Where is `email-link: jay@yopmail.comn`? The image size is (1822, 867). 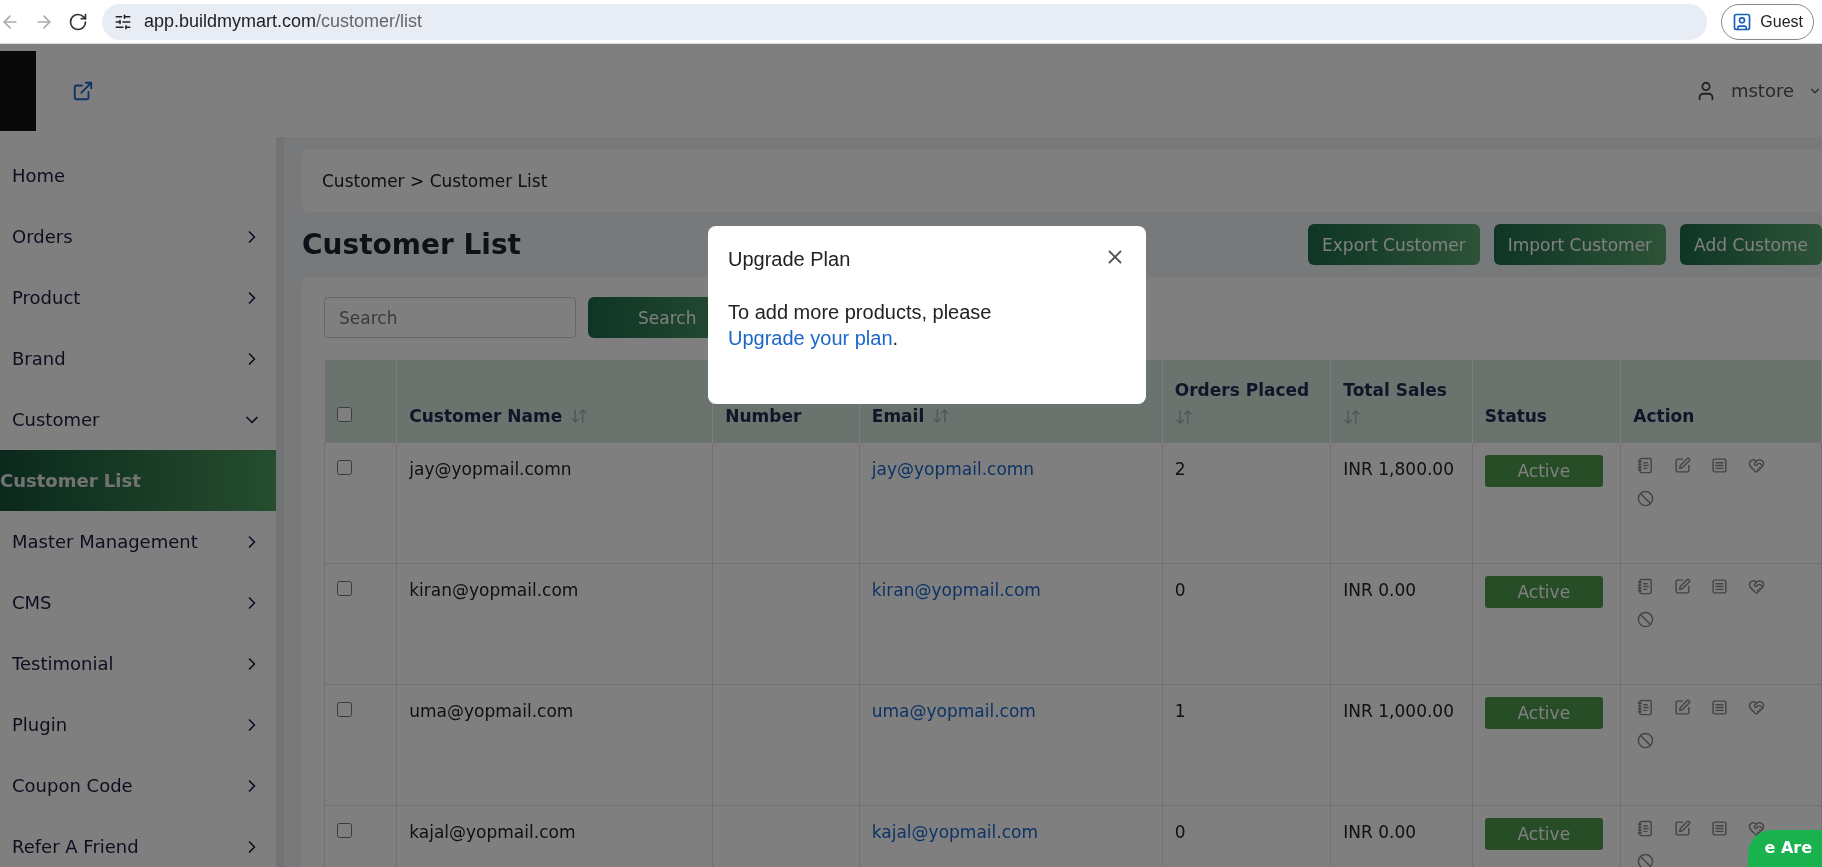
email-link: jay@yopmail.comn is located at coordinates (953, 468).